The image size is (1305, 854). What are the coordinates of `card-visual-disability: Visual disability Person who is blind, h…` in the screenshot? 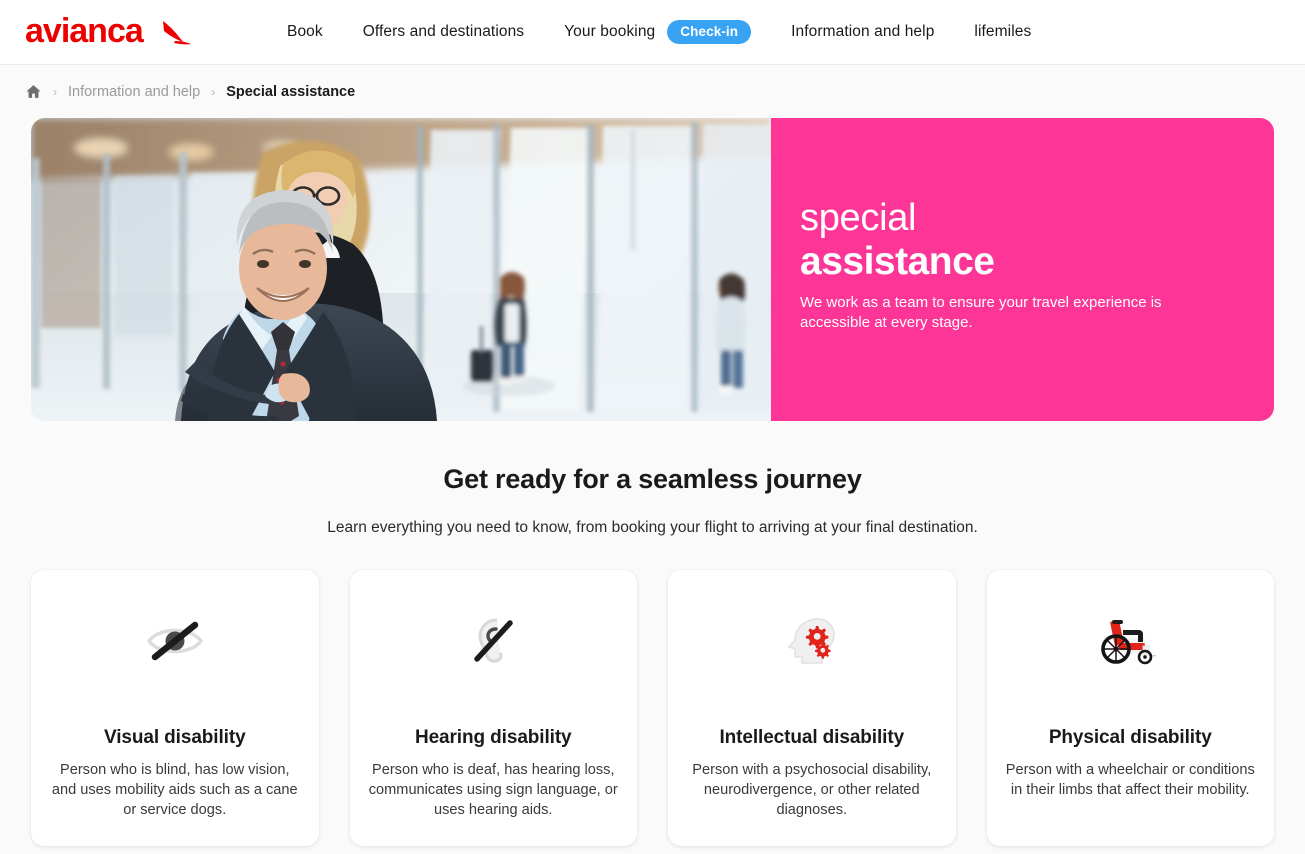 It's located at (175, 708).